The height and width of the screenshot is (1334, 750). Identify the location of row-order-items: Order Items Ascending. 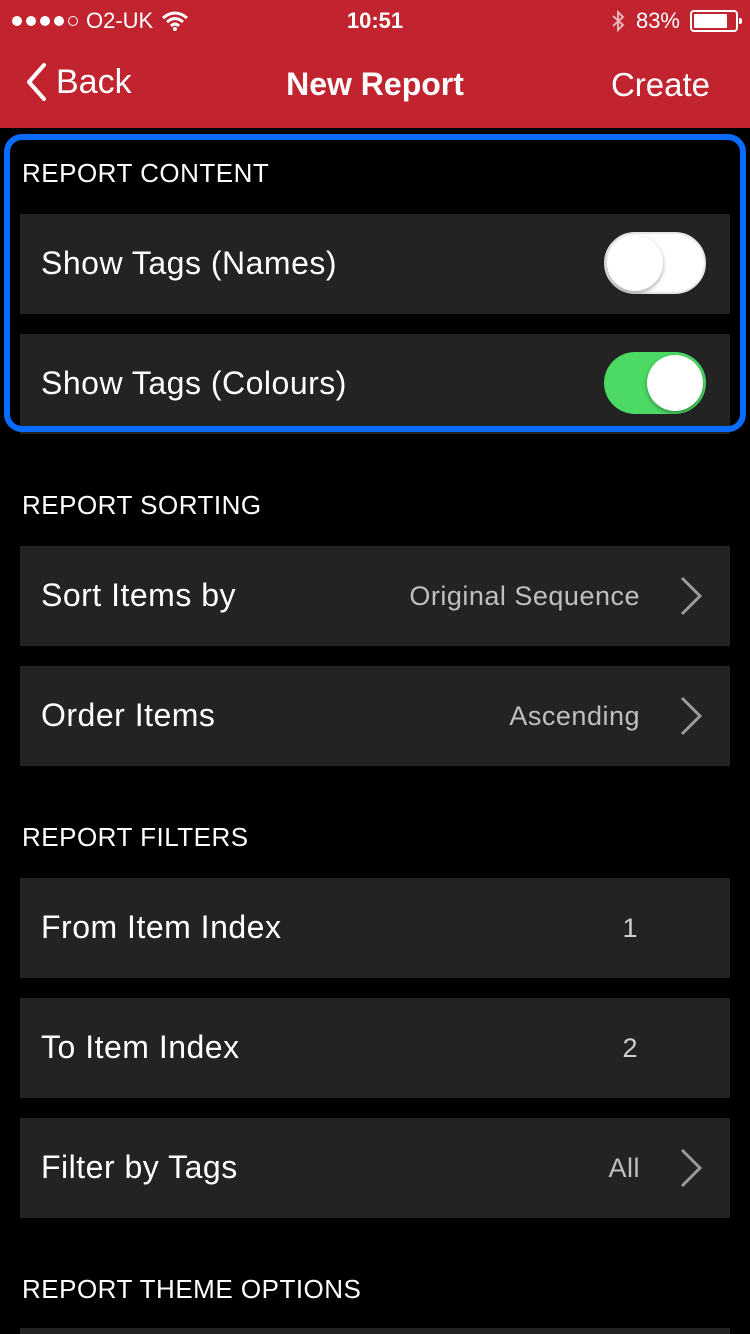
(375, 716).